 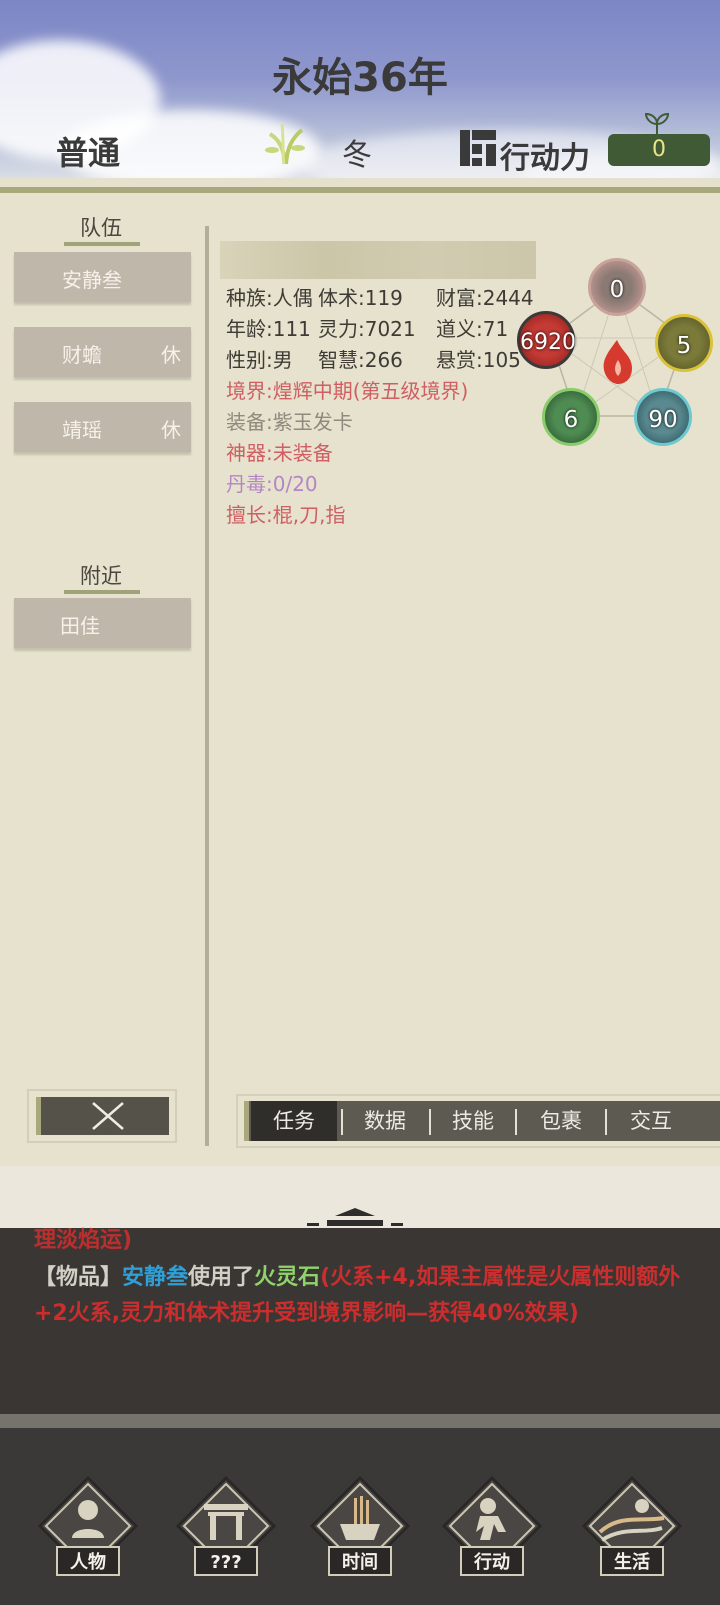 What do you see at coordinates (632, 1528) in the screenshot?
I see `nav-life-button: 生活` at bounding box center [632, 1528].